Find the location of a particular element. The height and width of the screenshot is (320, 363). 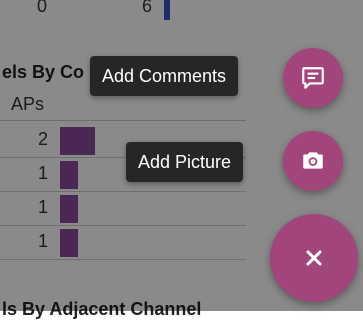

add-picture-button is located at coordinates (313, 161).